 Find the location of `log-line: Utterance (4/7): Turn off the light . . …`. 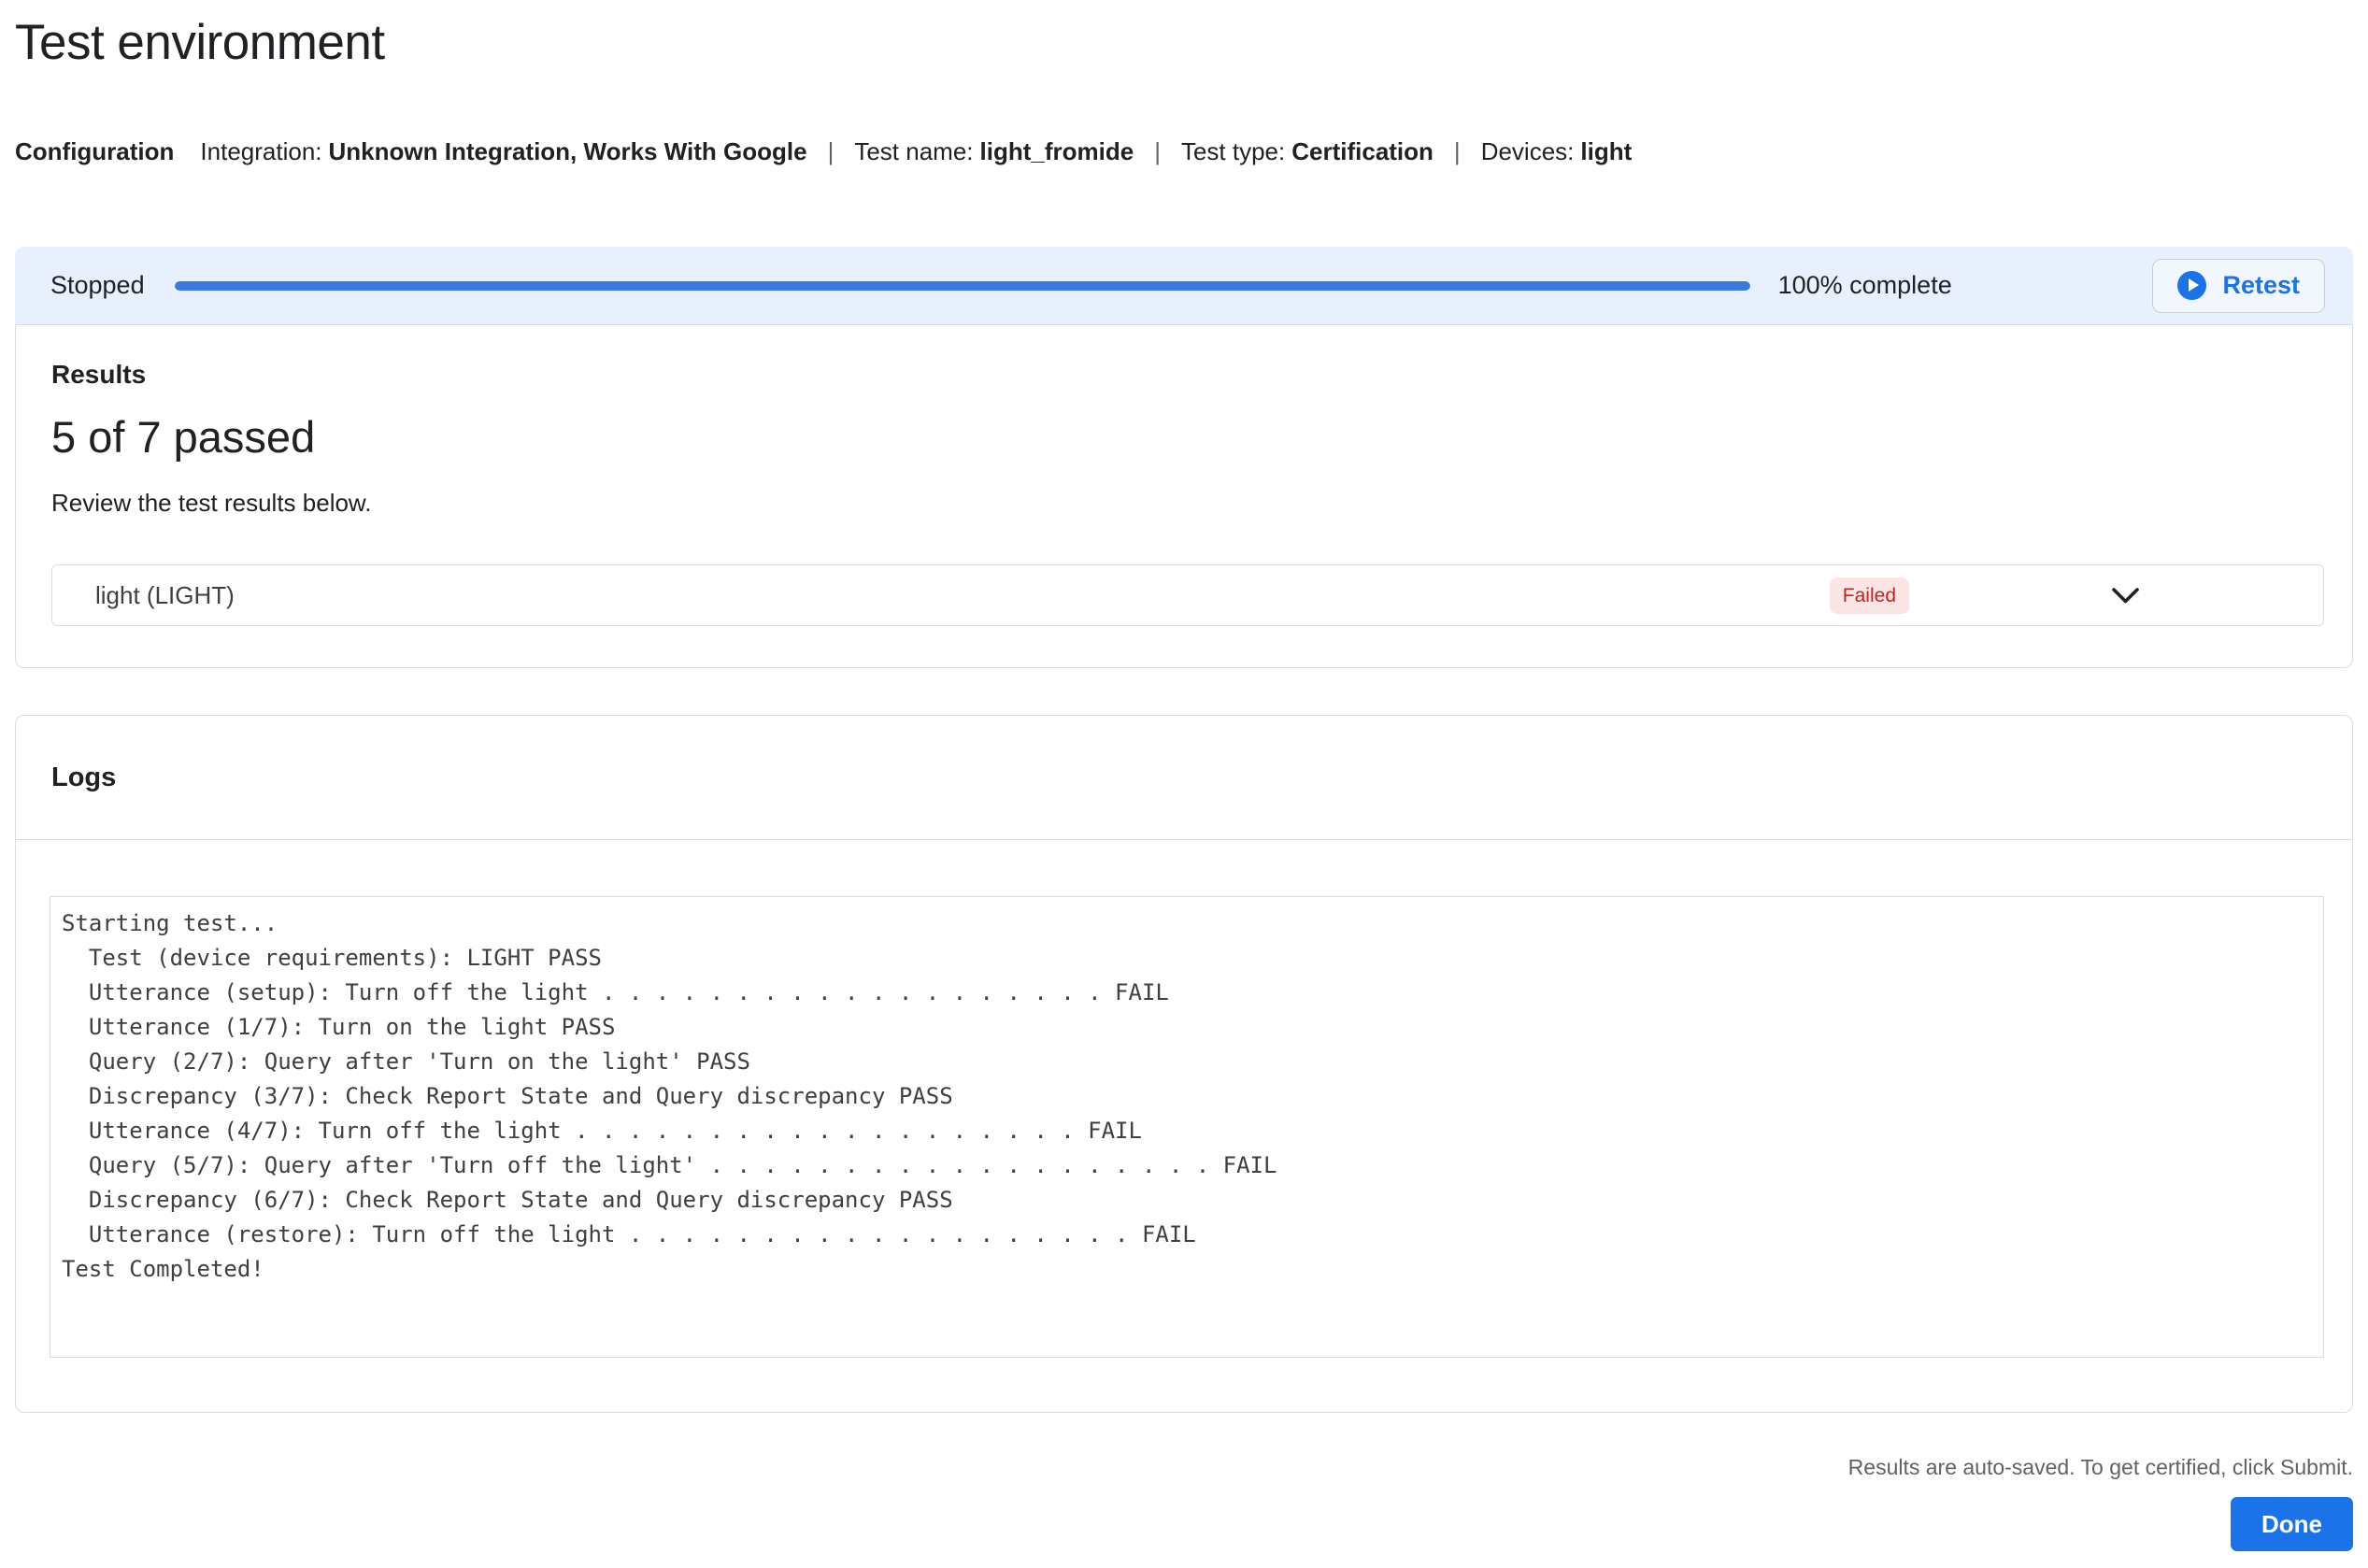

log-line: Utterance (4/7): Turn off the light . . … is located at coordinates (602, 1131).